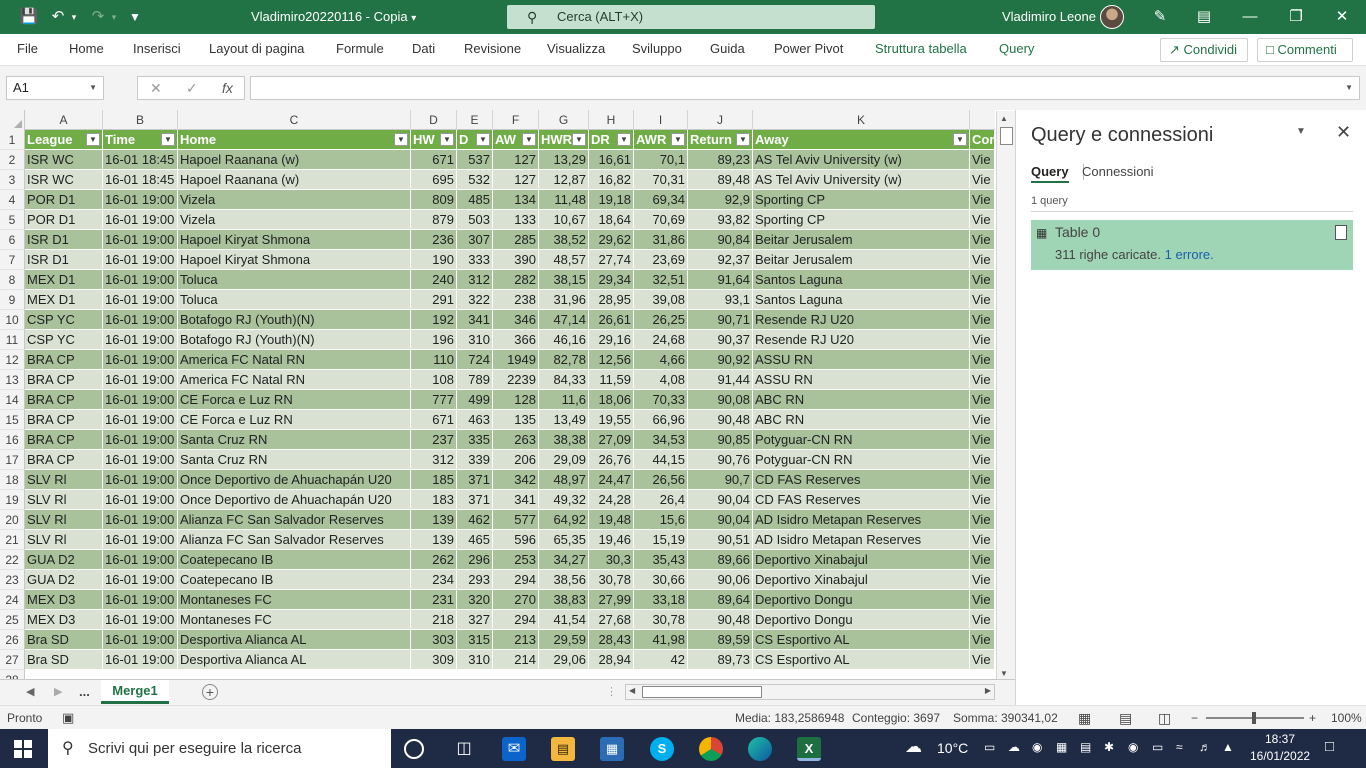  Describe the element at coordinates (12, 560) in the screenshot. I see `row-number: 22` at that location.